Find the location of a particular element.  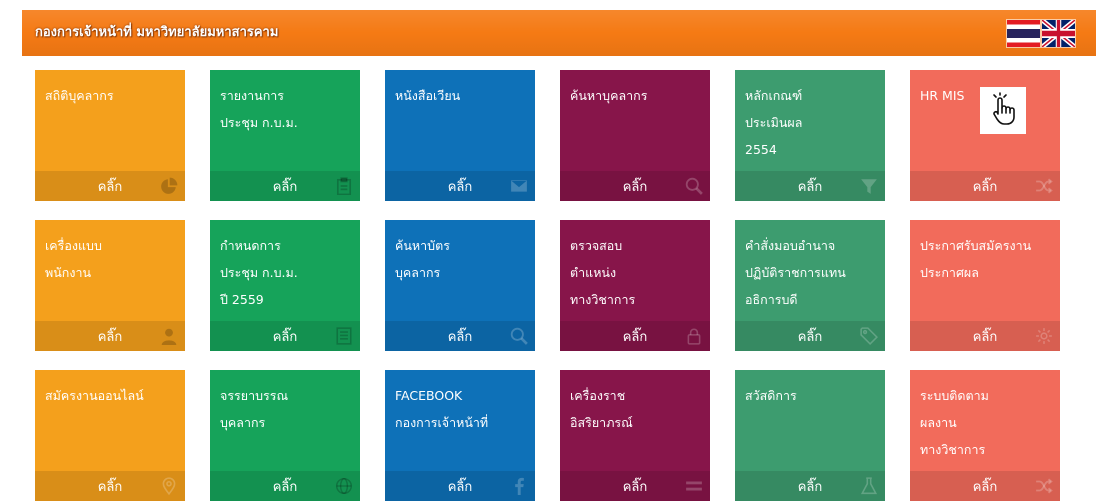

tile-title: หลักเกณฑ์ ประเมินผล 2554 is located at coordinates (810, 116).